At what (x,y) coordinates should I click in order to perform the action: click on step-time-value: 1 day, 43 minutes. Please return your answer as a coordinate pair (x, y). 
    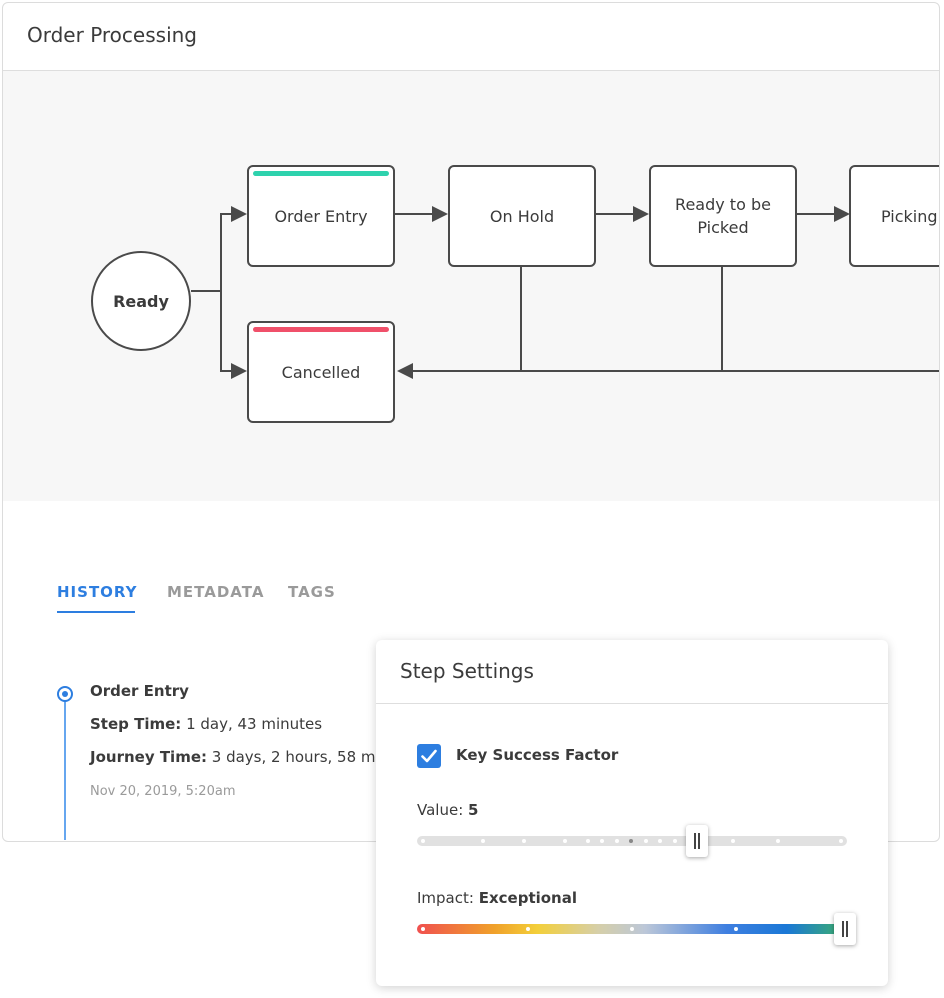
    Looking at the image, I should click on (254, 724).